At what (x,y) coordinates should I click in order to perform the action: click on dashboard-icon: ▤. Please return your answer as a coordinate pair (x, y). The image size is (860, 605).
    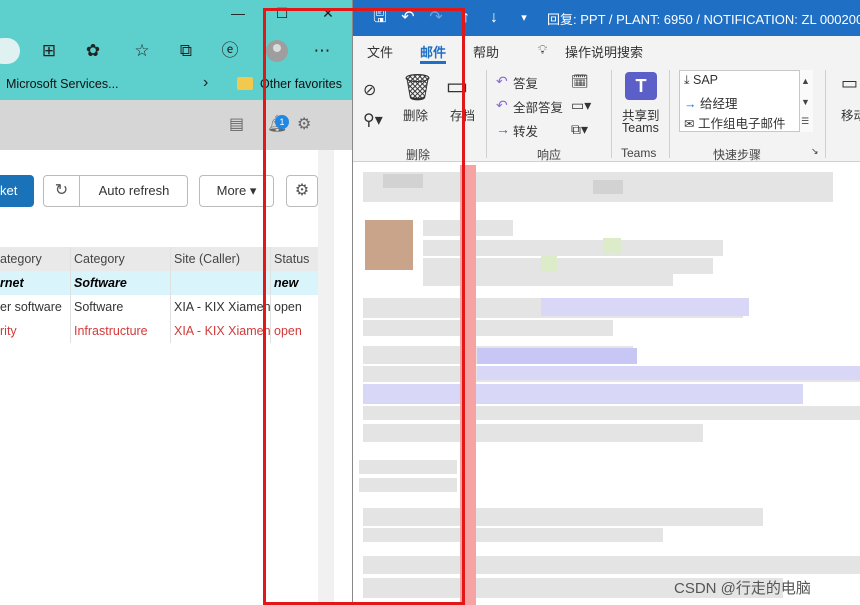
    Looking at the image, I should click on (236, 125).